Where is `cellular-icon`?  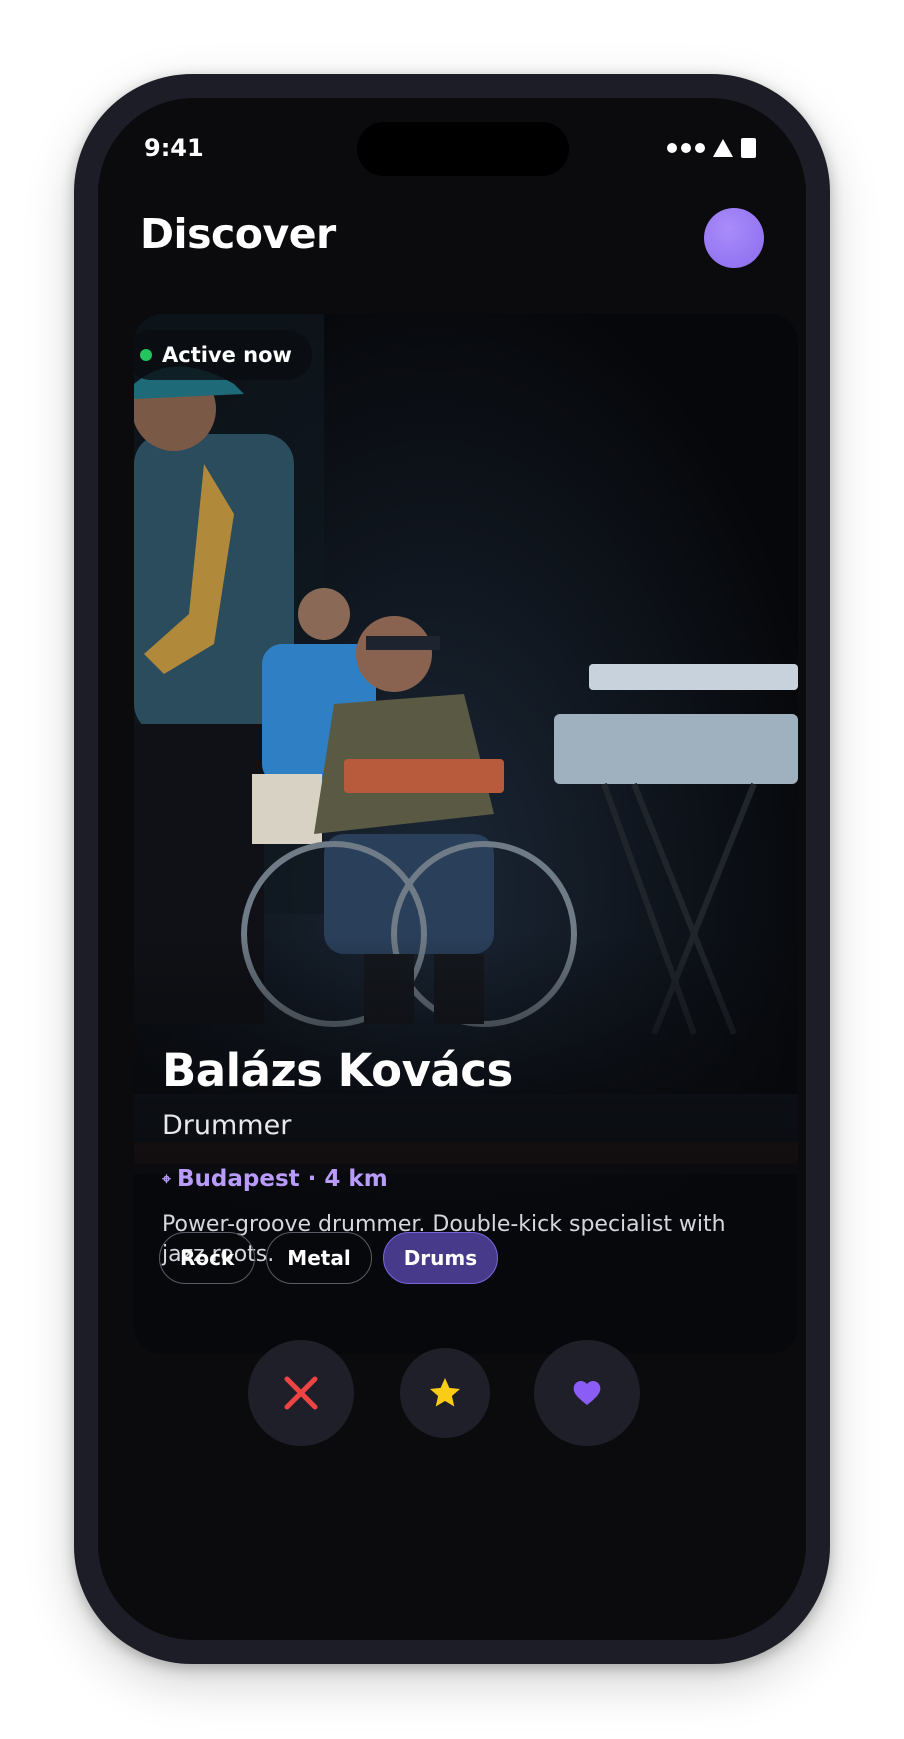 cellular-icon is located at coordinates (686, 148).